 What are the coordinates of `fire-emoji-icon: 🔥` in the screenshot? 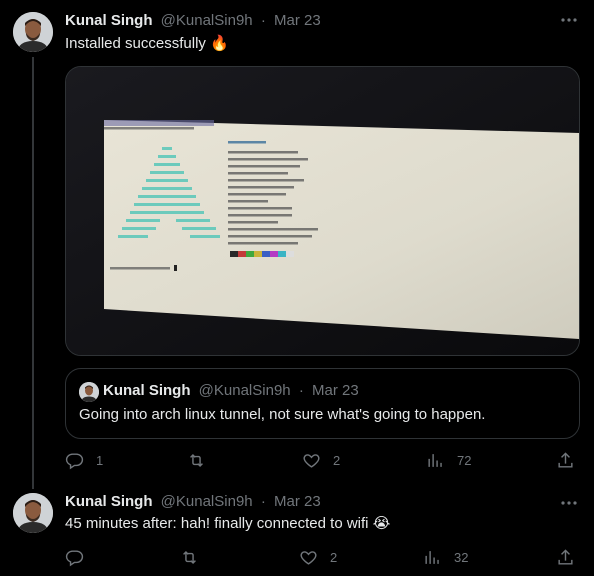 It's located at (219, 43).